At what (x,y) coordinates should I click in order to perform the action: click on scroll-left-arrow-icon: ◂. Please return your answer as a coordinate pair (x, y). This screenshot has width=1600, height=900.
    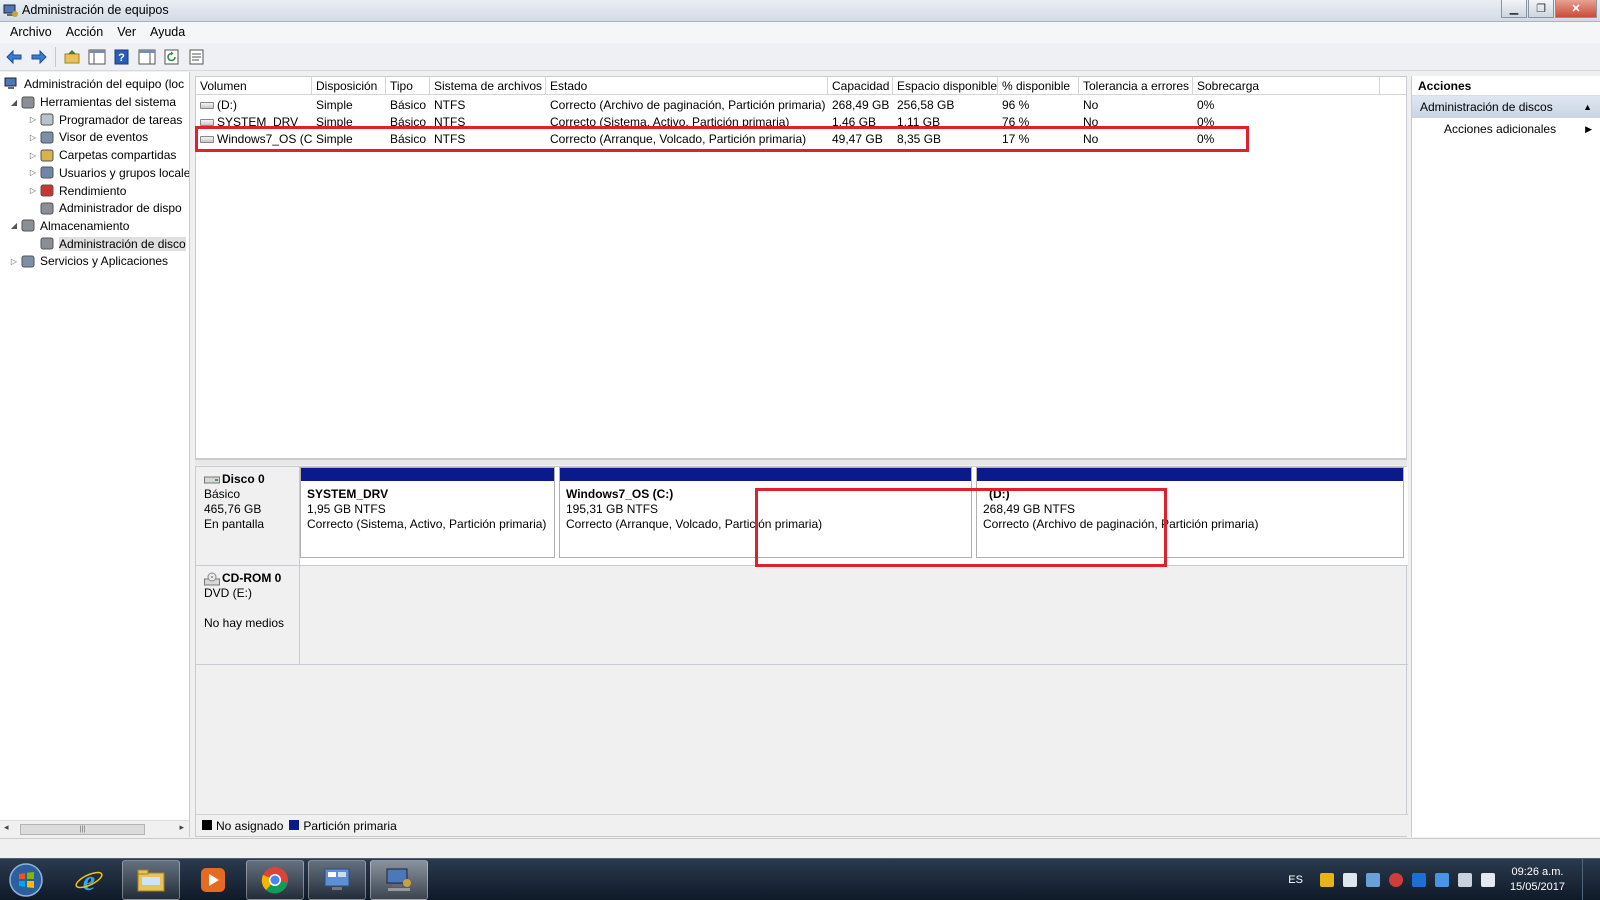
    Looking at the image, I should click on (6, 827).